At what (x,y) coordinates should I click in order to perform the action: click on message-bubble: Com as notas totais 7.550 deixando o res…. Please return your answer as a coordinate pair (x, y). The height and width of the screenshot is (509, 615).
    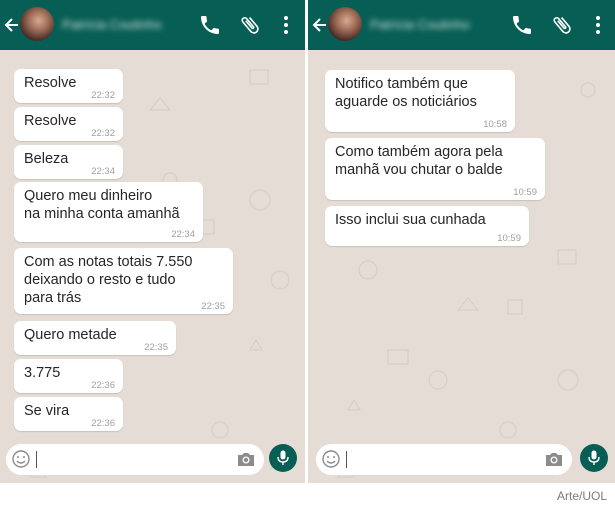
    Looking at the image, I should click on (123, 281).